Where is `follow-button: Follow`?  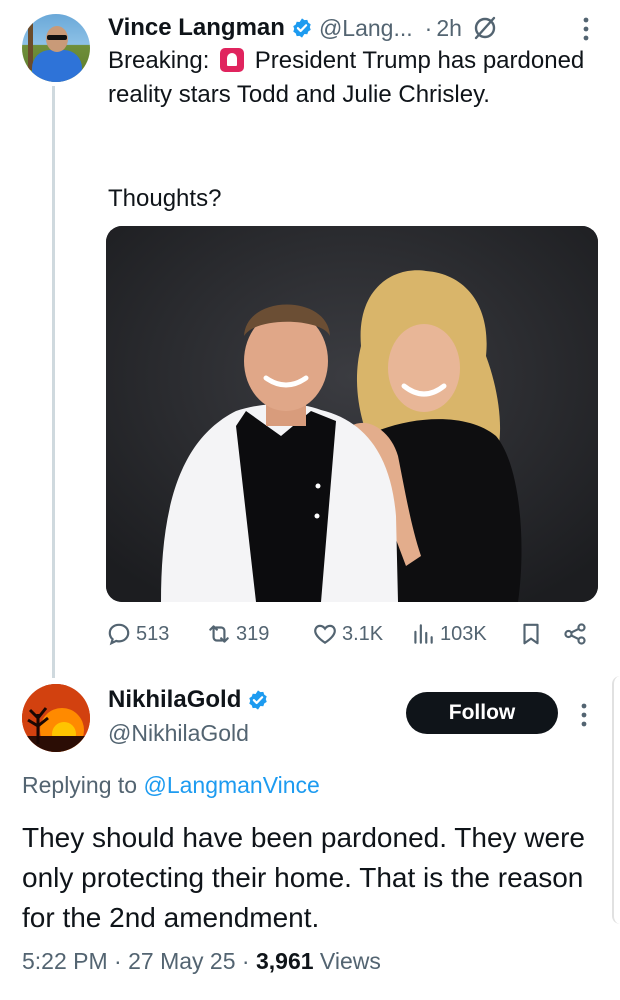
follow-button: Follow is located at coordinates (482, 713).